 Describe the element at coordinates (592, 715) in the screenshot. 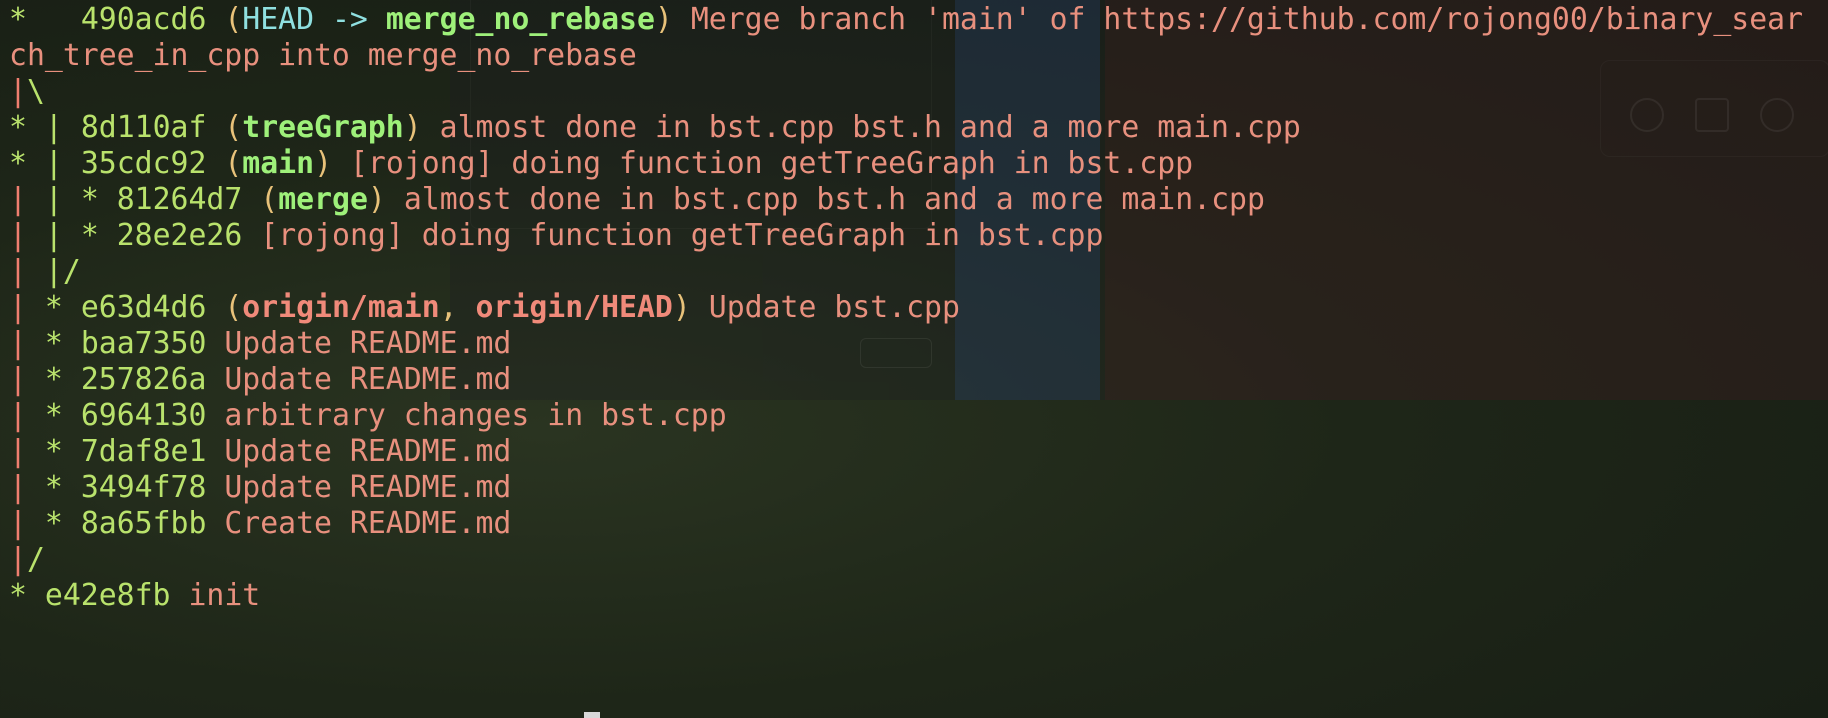

I see `text-cursor` at that location.